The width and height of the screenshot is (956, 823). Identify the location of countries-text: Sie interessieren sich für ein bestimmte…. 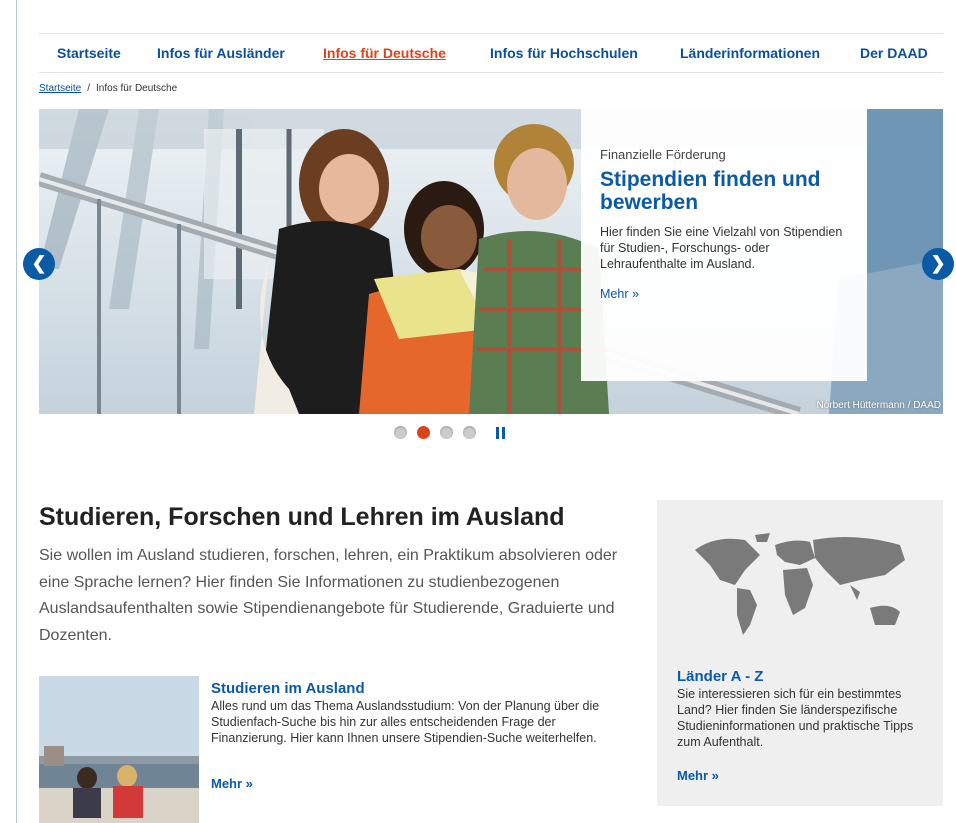
(795, 718).